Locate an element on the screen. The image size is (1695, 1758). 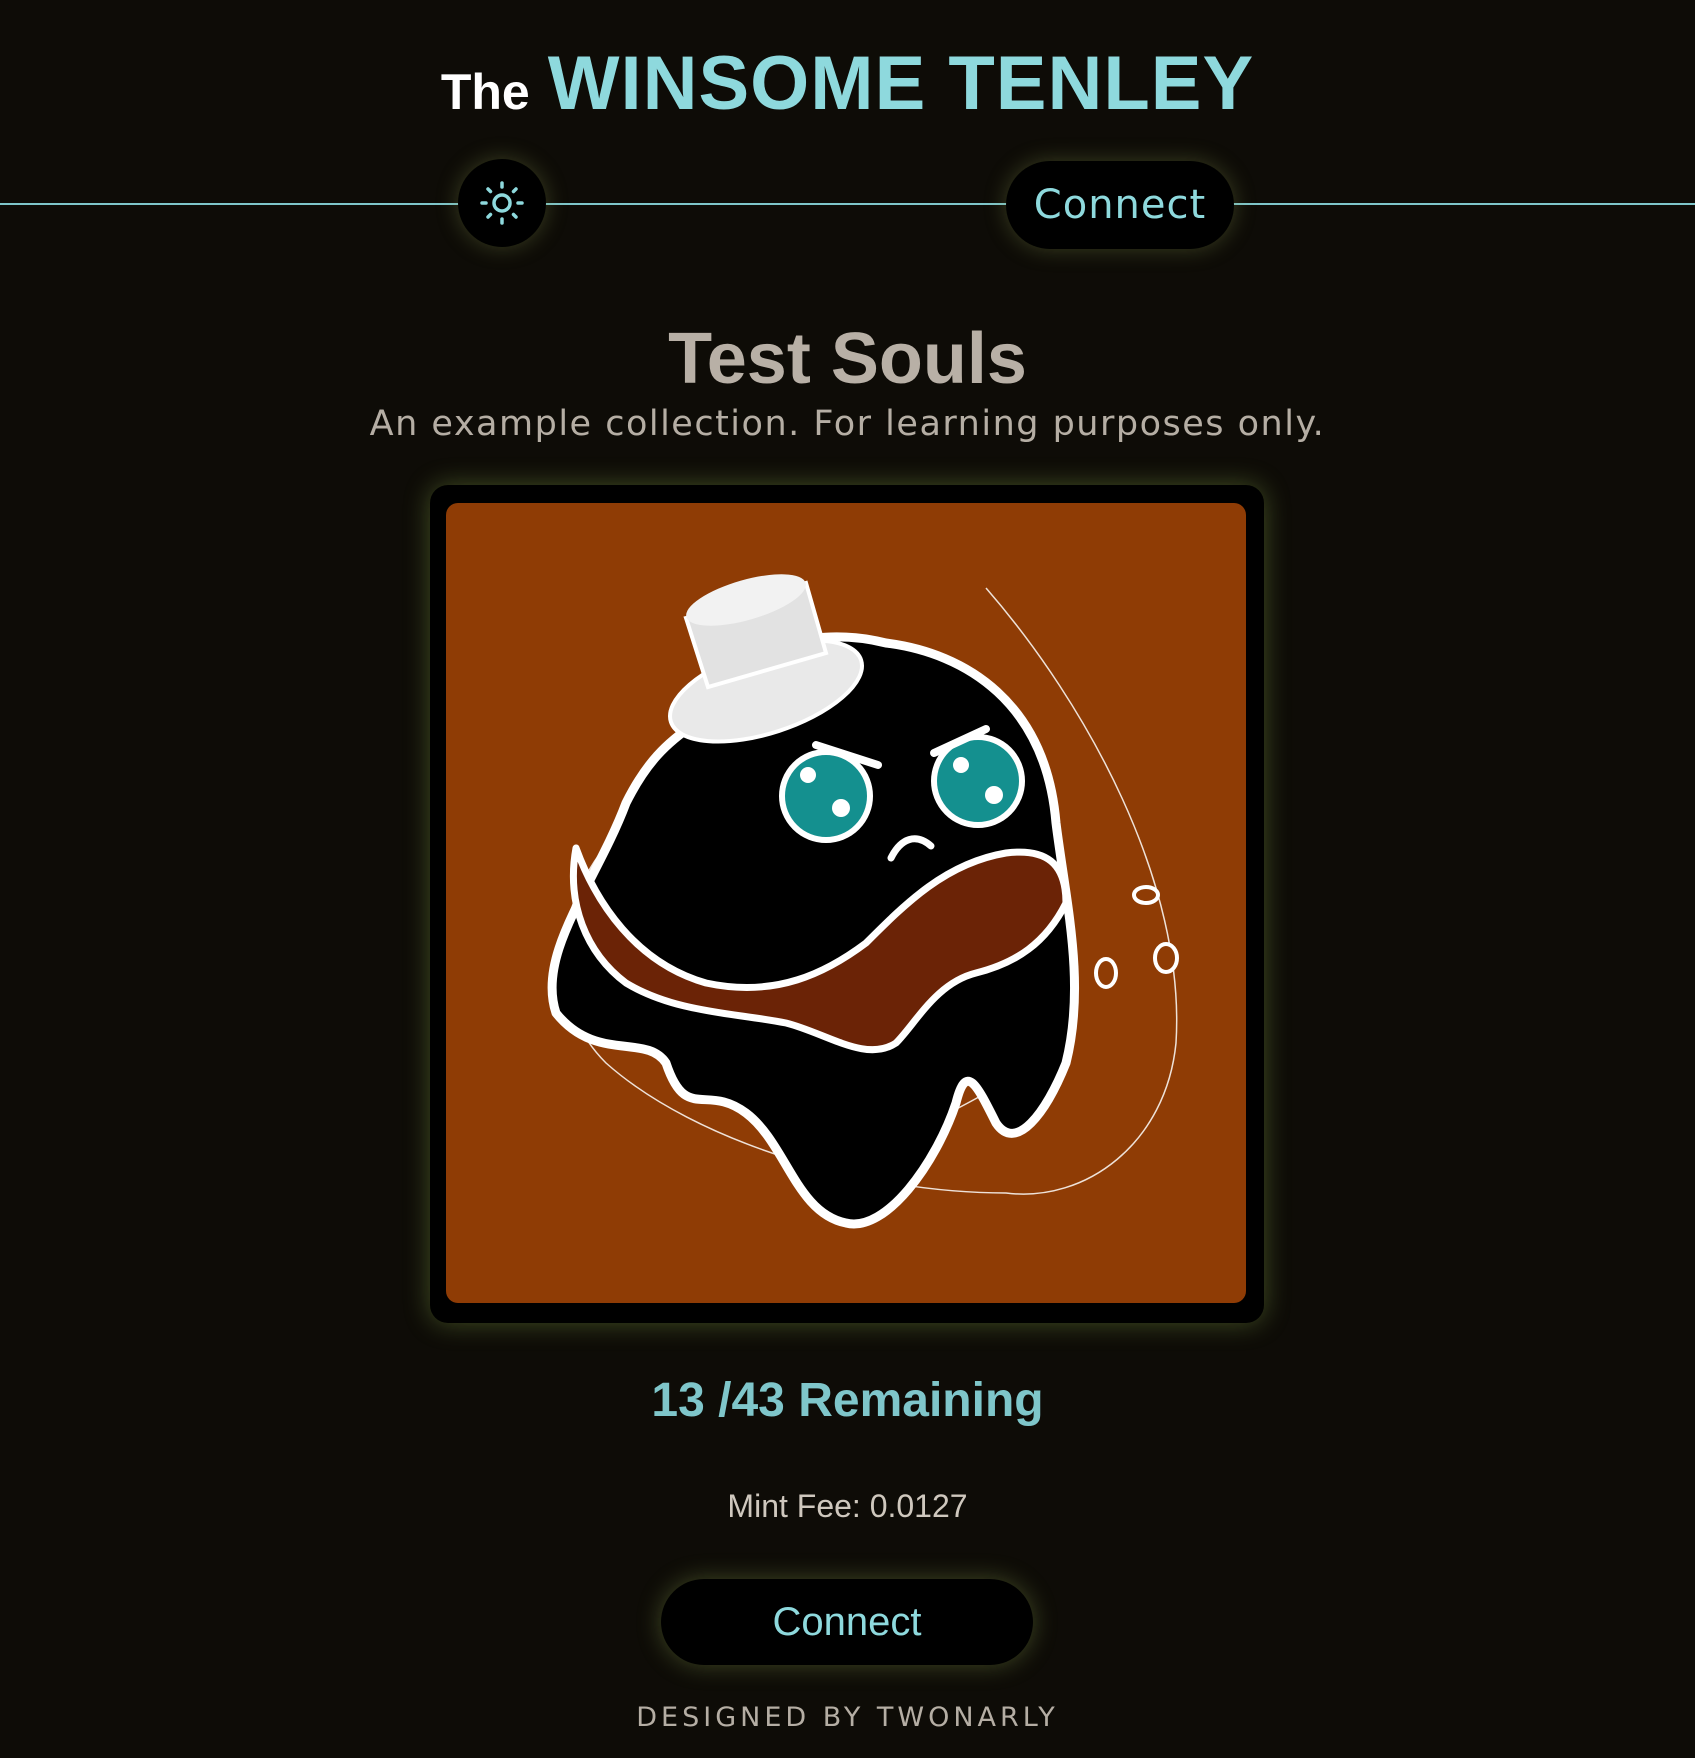
sun-icon is located at coordinates (502, 203).